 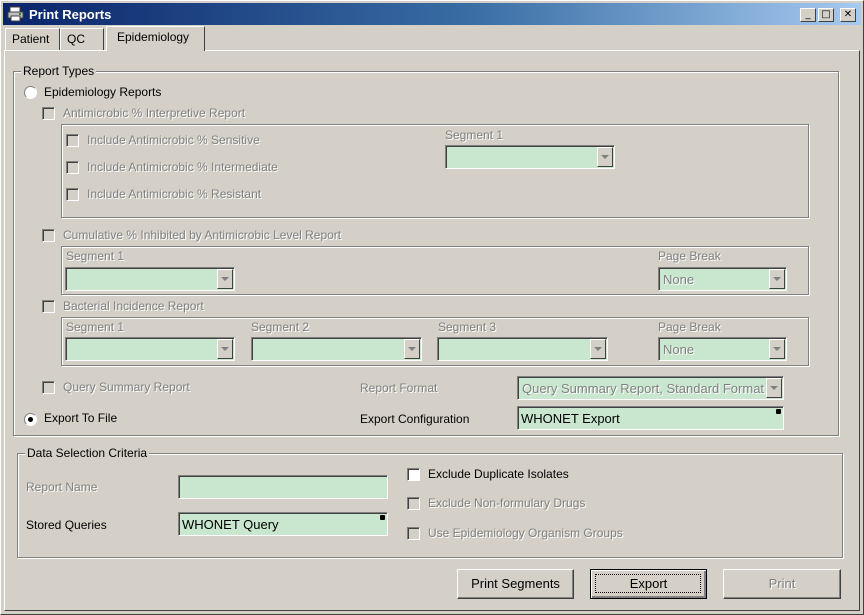 What do you see at coordinates (413, 533) in the screenshot?
I see `use-epi-groups-checkbox` at bounding box center [413, 533].